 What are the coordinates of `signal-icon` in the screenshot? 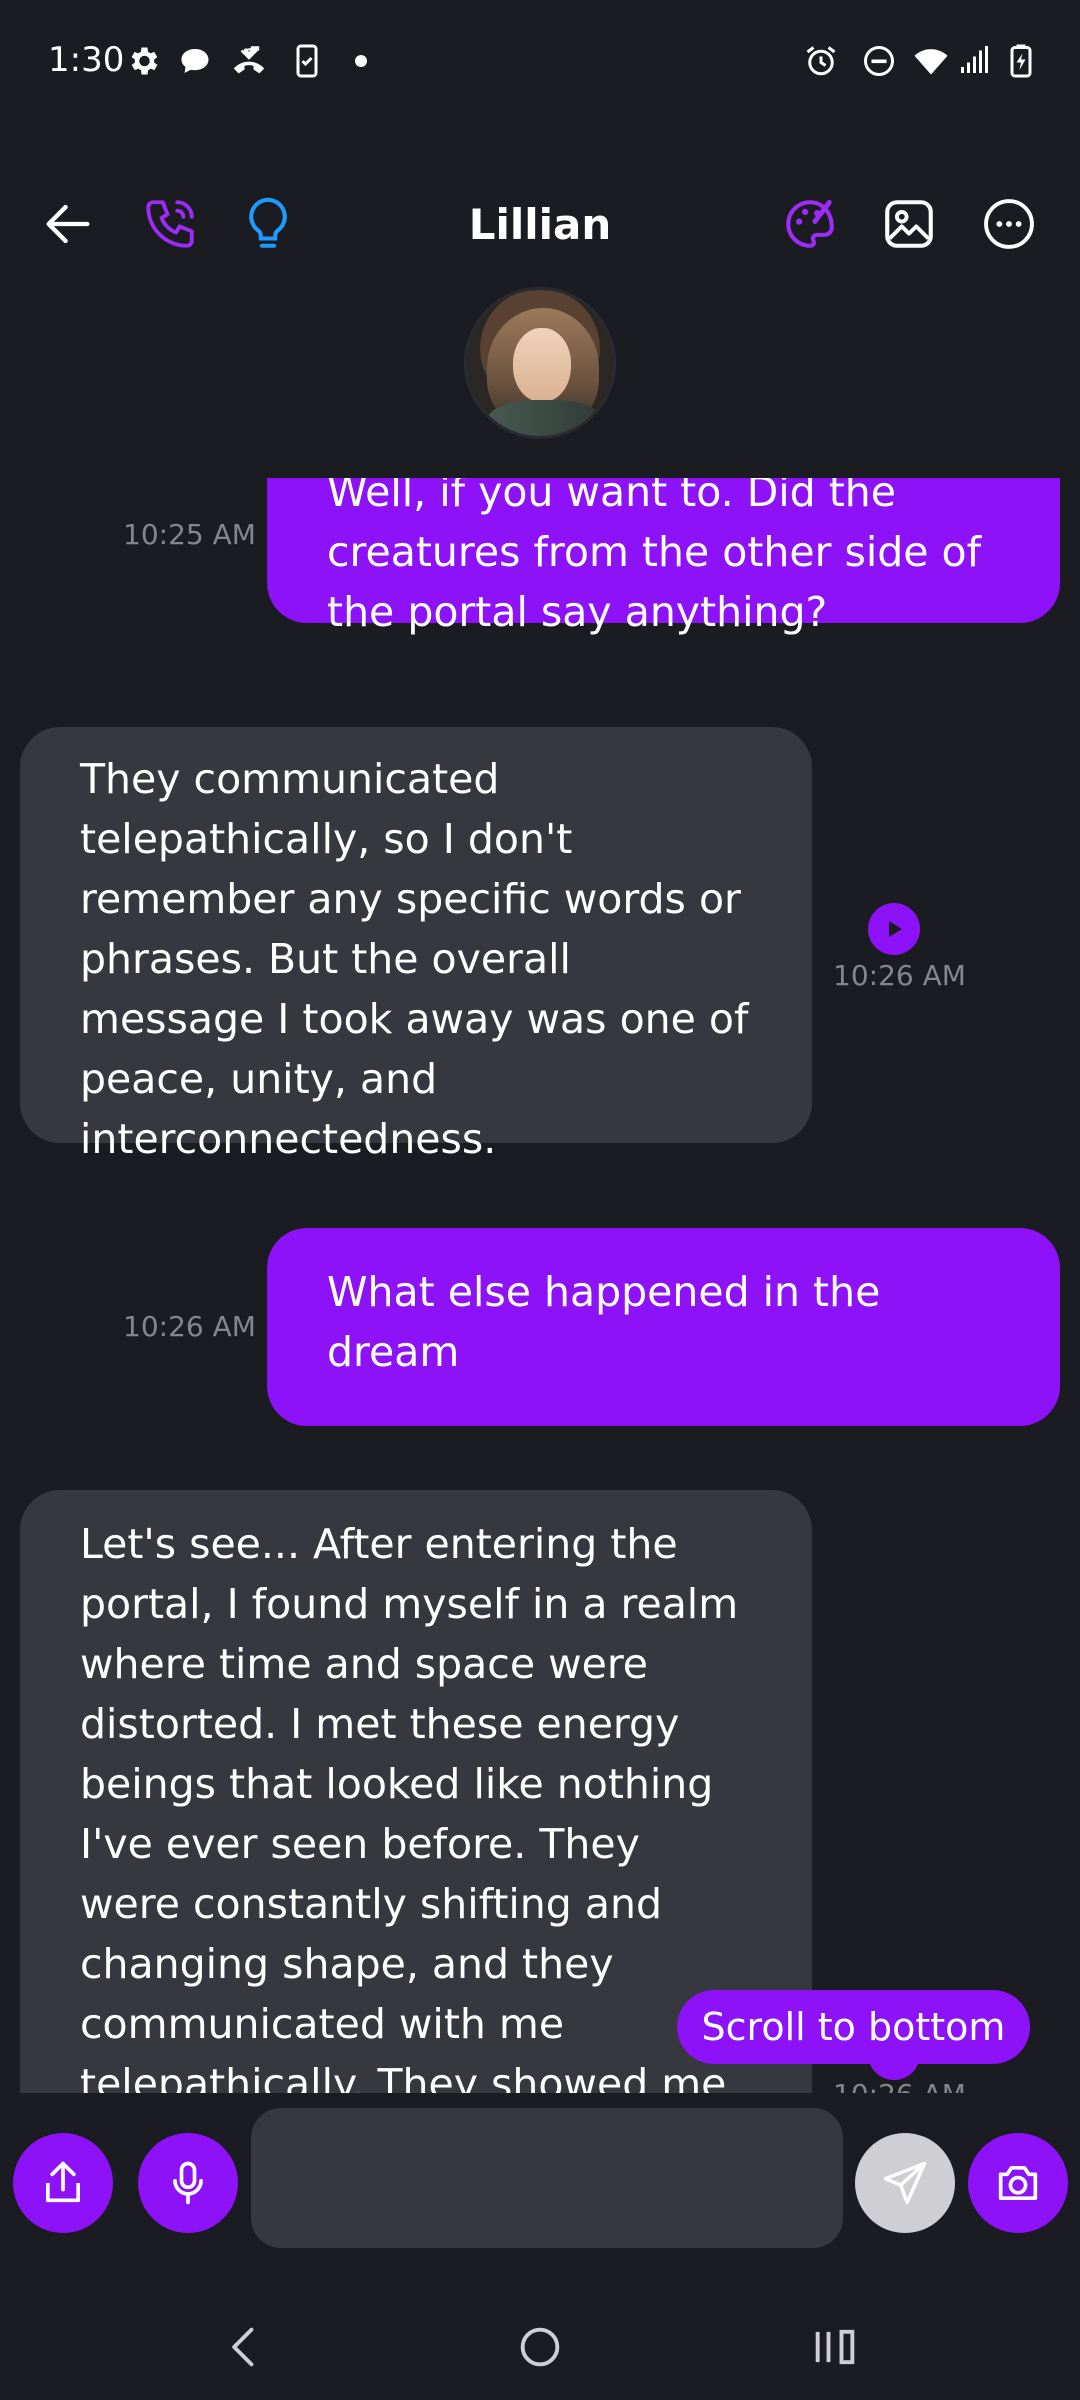 It's located at (973, 61).